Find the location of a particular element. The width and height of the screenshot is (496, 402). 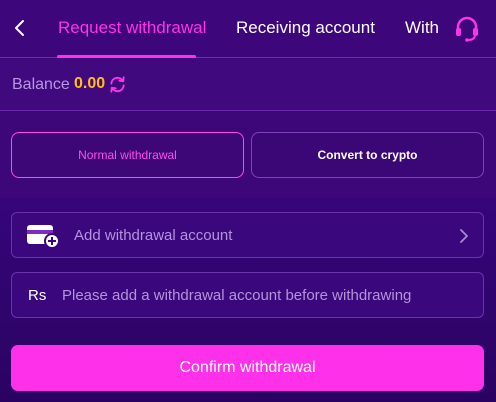

normal-withdrawal-label: Normal withdrawal is located at coordinates (127, 155).